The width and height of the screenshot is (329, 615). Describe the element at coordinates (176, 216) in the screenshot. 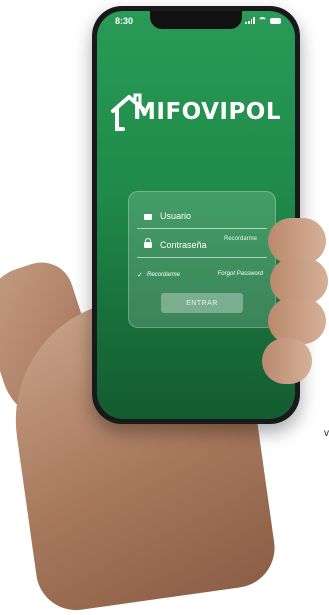

I see `username-placeholder: Usuario` at that location.